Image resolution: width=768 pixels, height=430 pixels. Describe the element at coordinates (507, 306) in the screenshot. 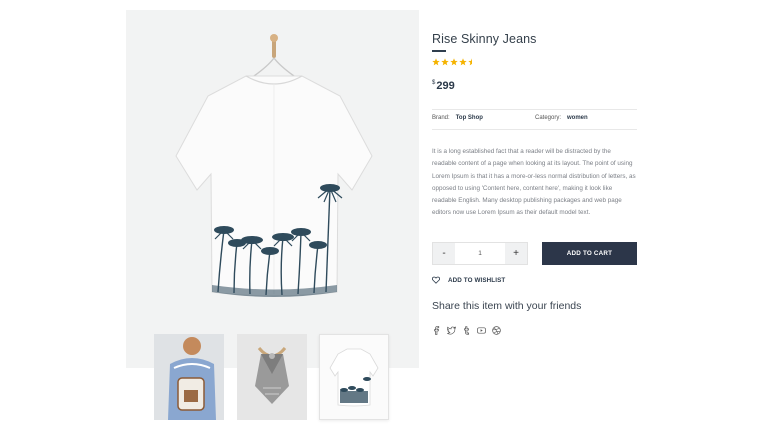

I see `share-title: Share this item with your friends` at that location.